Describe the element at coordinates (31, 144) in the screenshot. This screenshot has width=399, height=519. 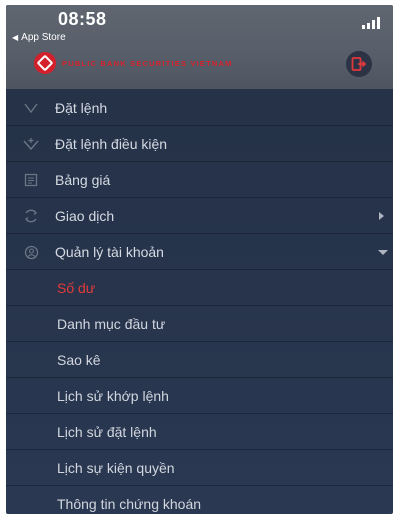
I see `conditional-order-icon` at that location.